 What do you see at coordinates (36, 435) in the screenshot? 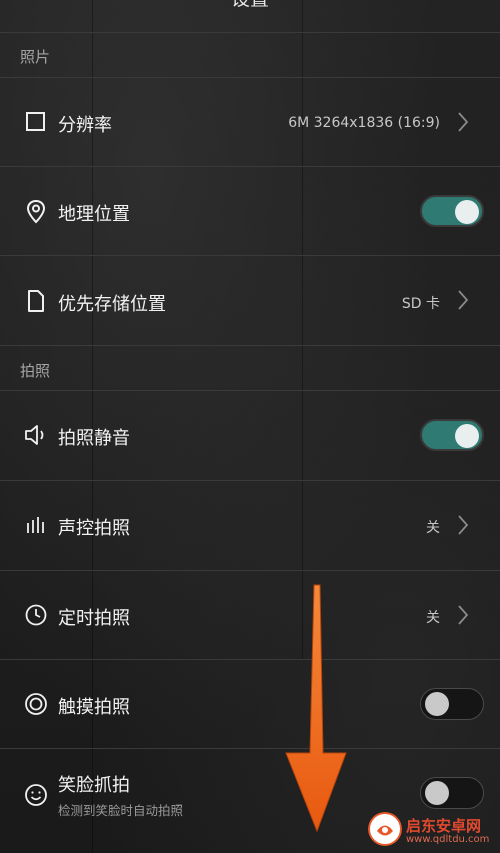
I see `speaker-icon` at bounding box center [36, 435].